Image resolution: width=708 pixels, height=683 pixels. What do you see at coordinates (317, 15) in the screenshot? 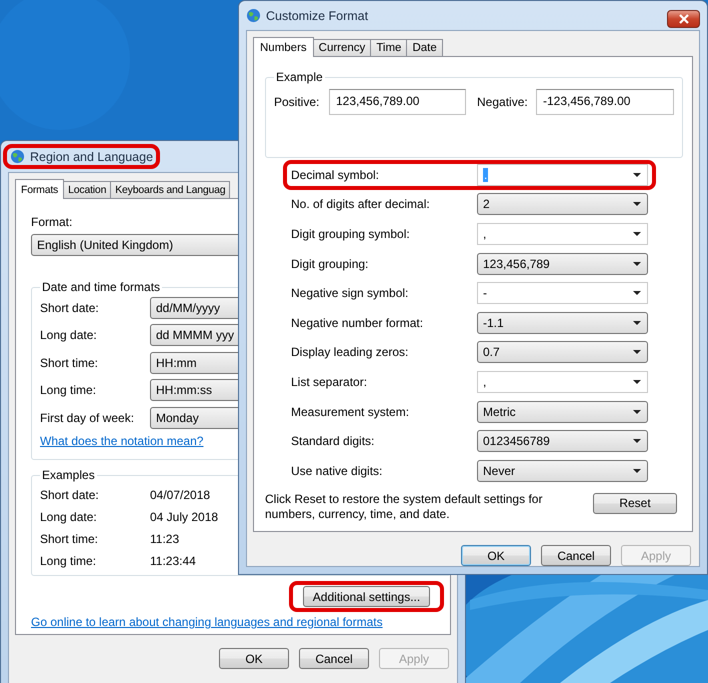
I see `window-title: Customize Format` at bounding box center [317, 15].